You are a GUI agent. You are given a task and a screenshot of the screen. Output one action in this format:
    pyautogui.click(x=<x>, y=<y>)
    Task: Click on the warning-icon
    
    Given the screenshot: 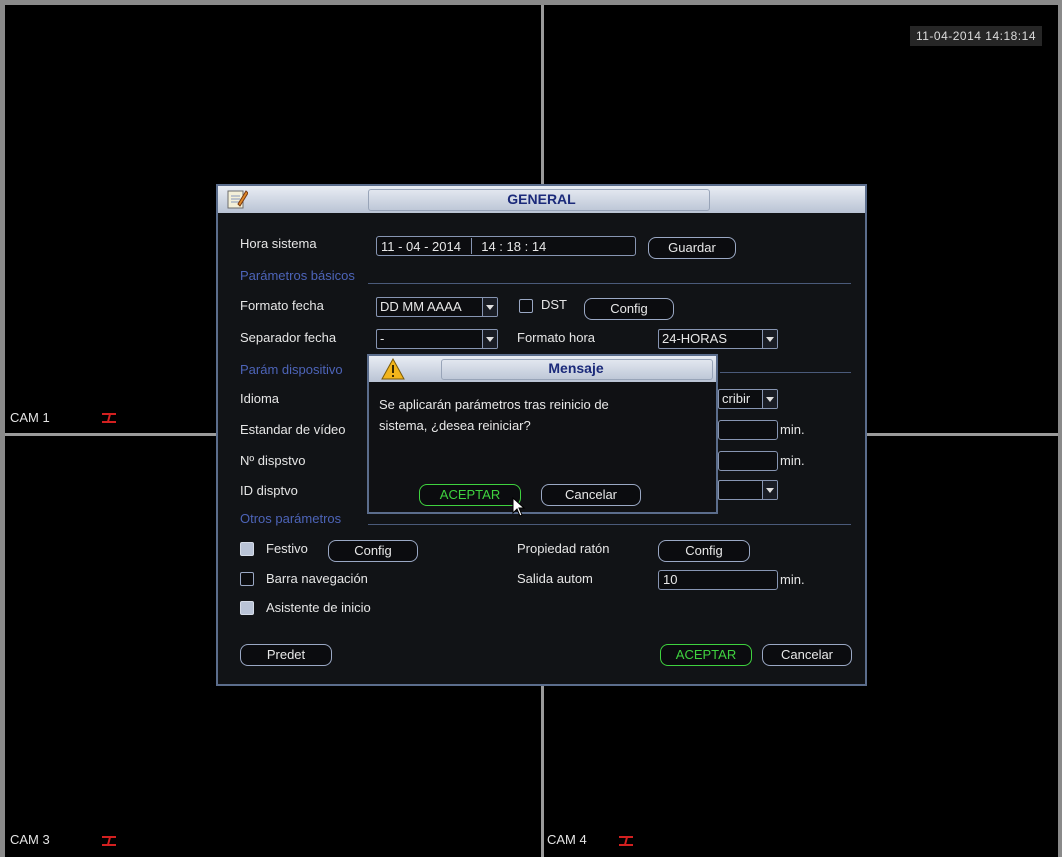 What is the action you would take?
    pyautogui.click(x=393, y=369)
    